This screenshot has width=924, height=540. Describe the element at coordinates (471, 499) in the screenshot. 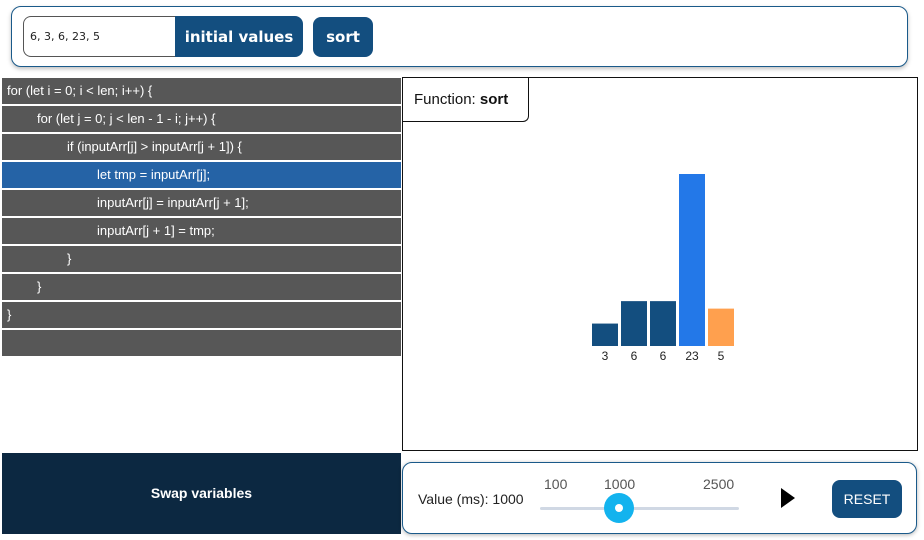

I see `speed-value-text: Value (ms): 1000` at that location.